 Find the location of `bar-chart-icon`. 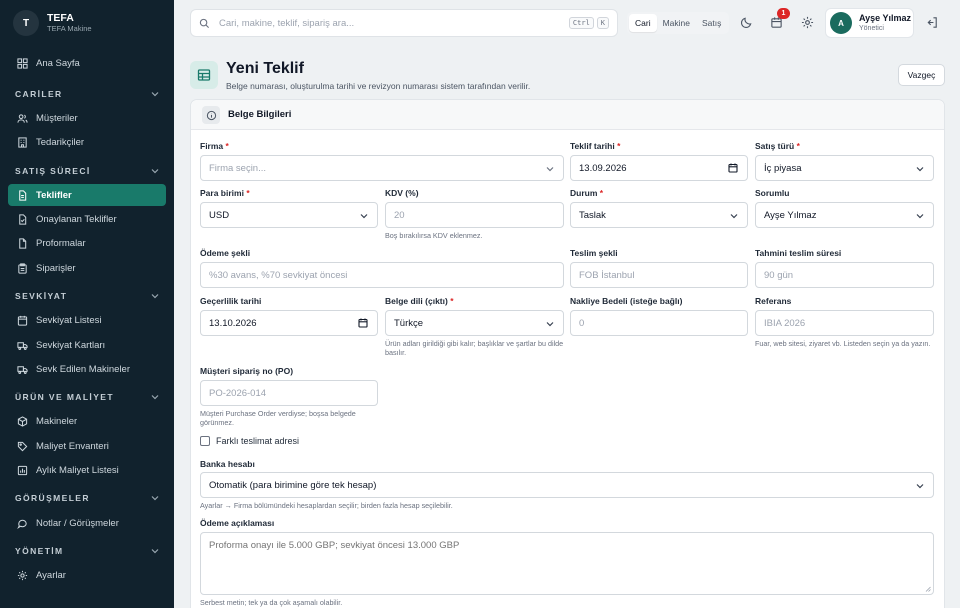

bar-chart-icon is located at coordinates (22, 470).